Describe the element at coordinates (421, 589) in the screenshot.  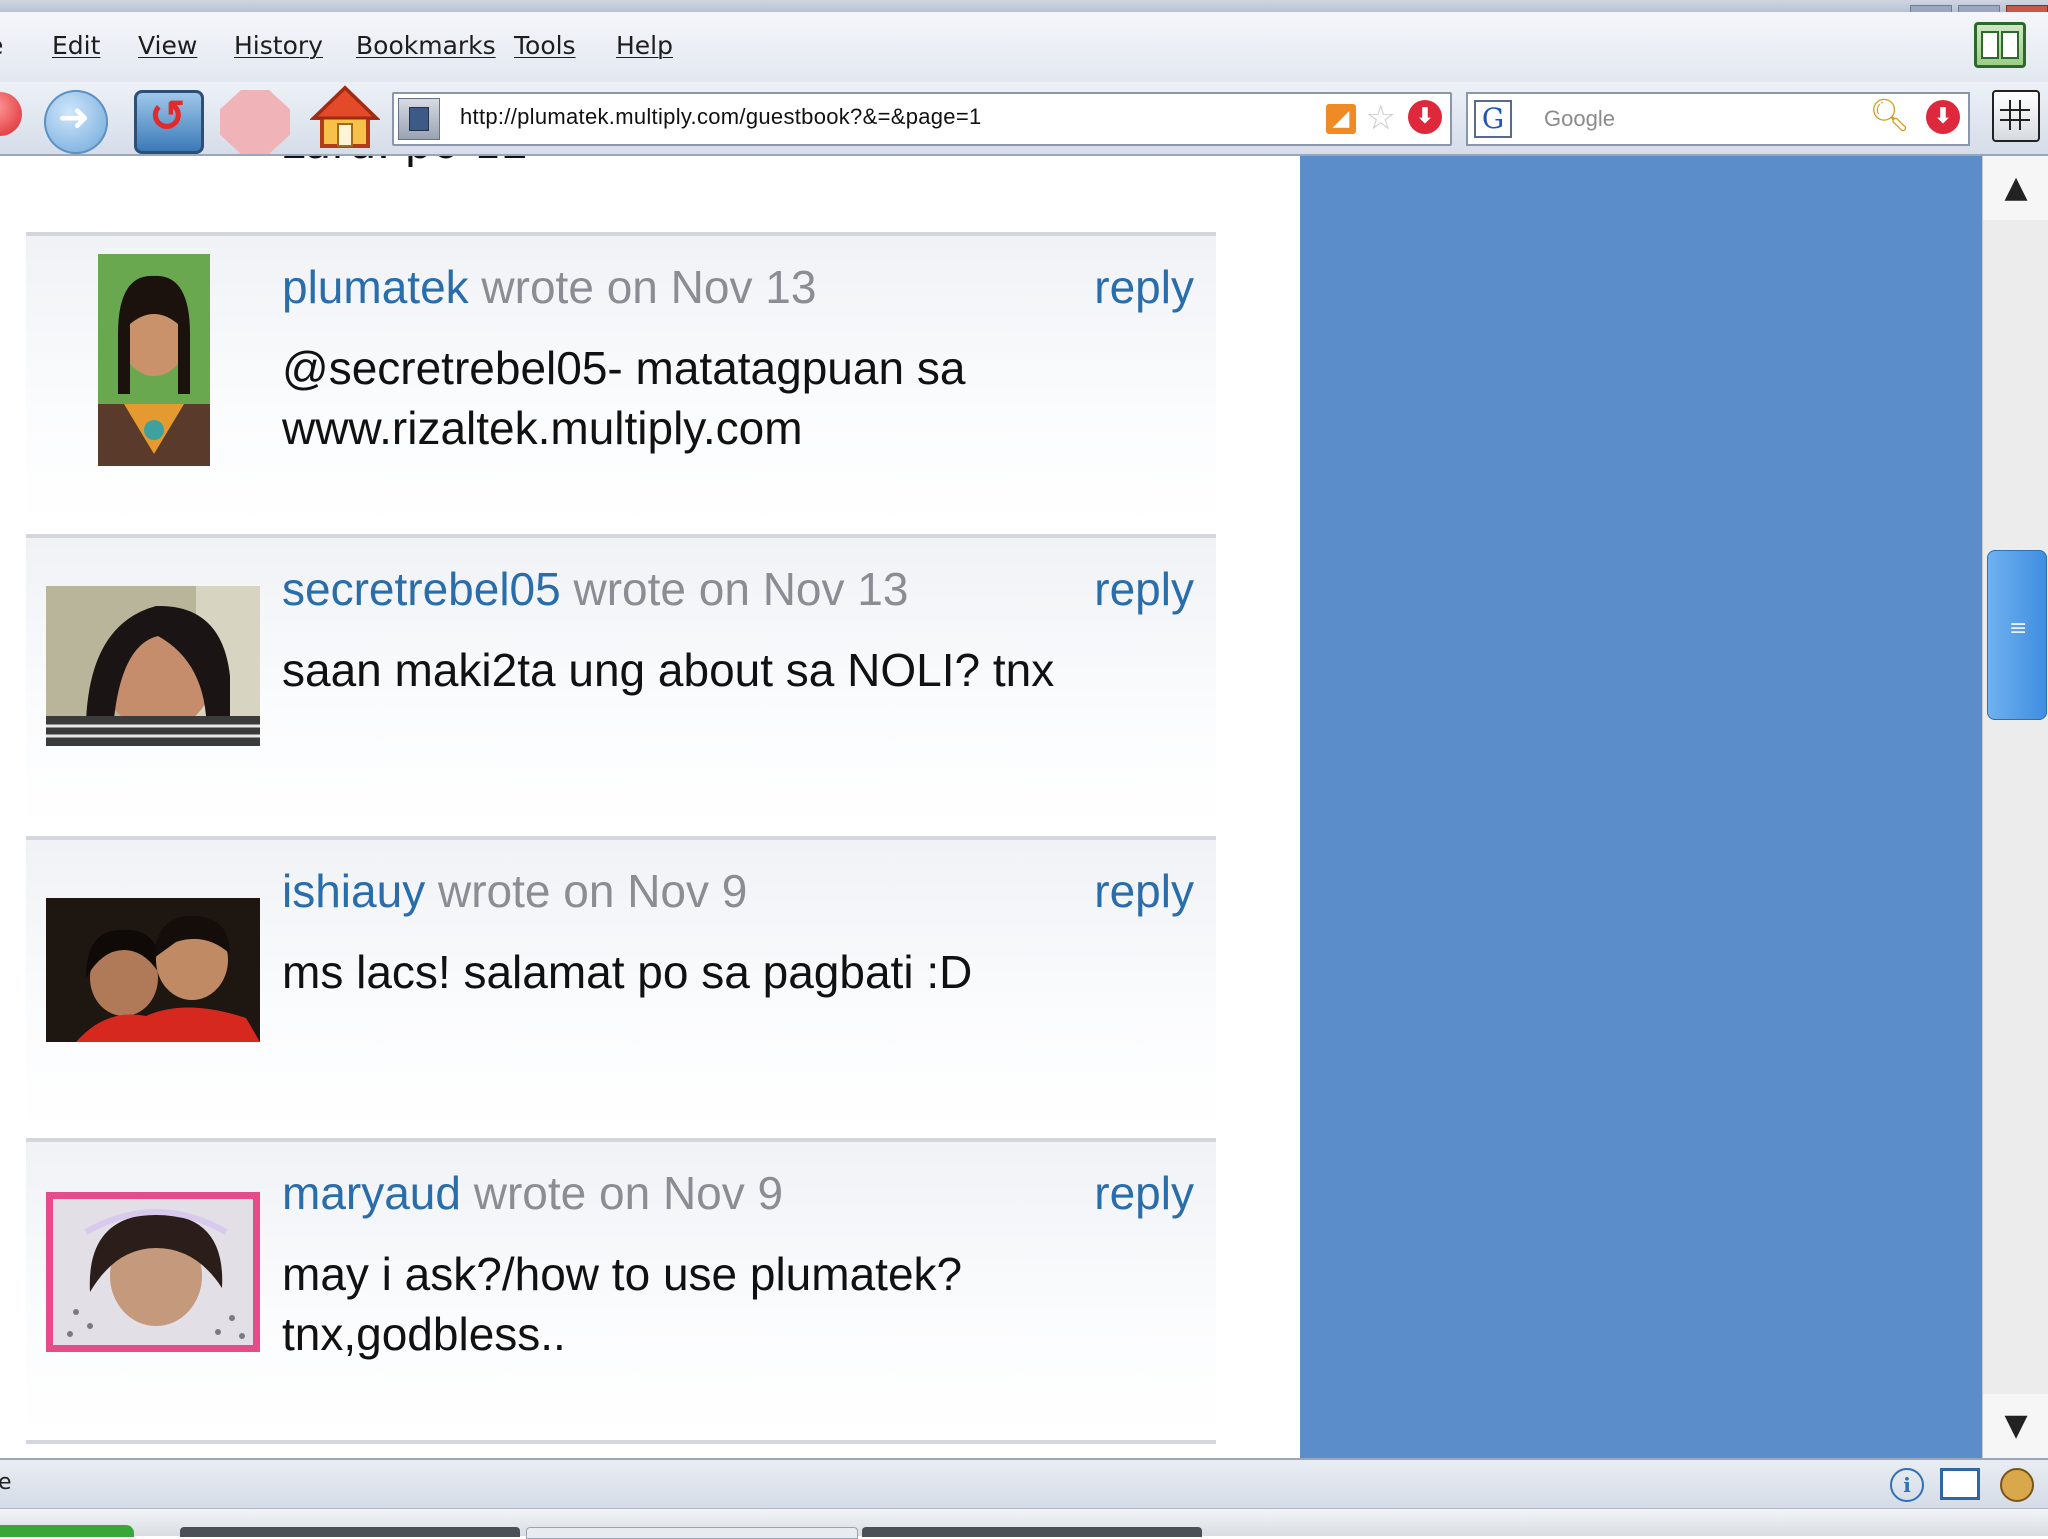
I see `author-link: secretrebel05` at that location.